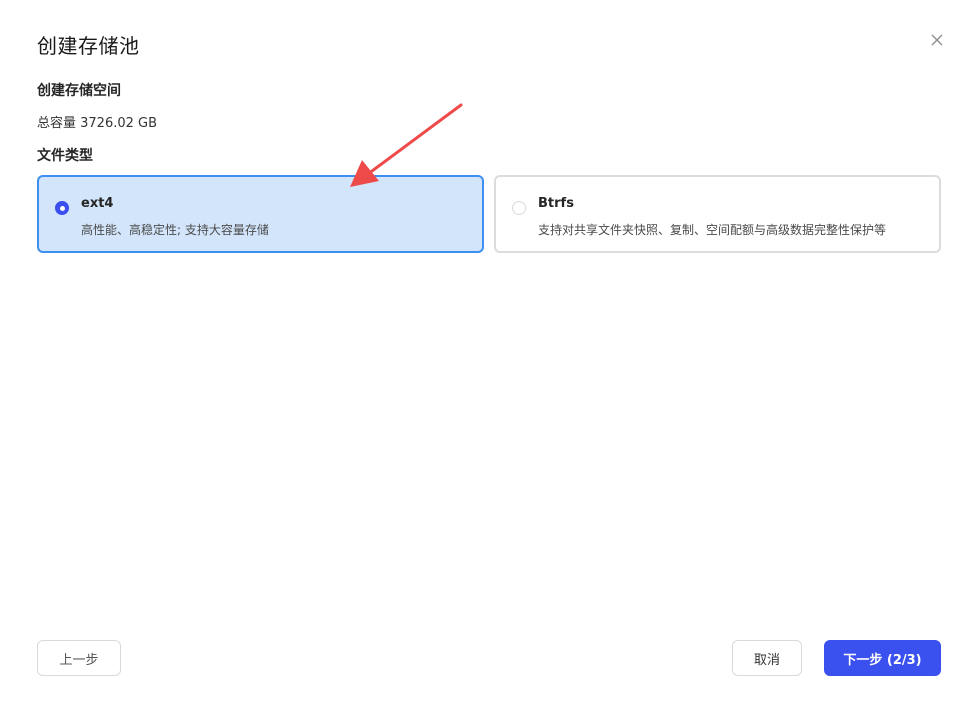 This screenshot has height=713, width=977. I want to click on btrfs-radio, so click(519, 208).